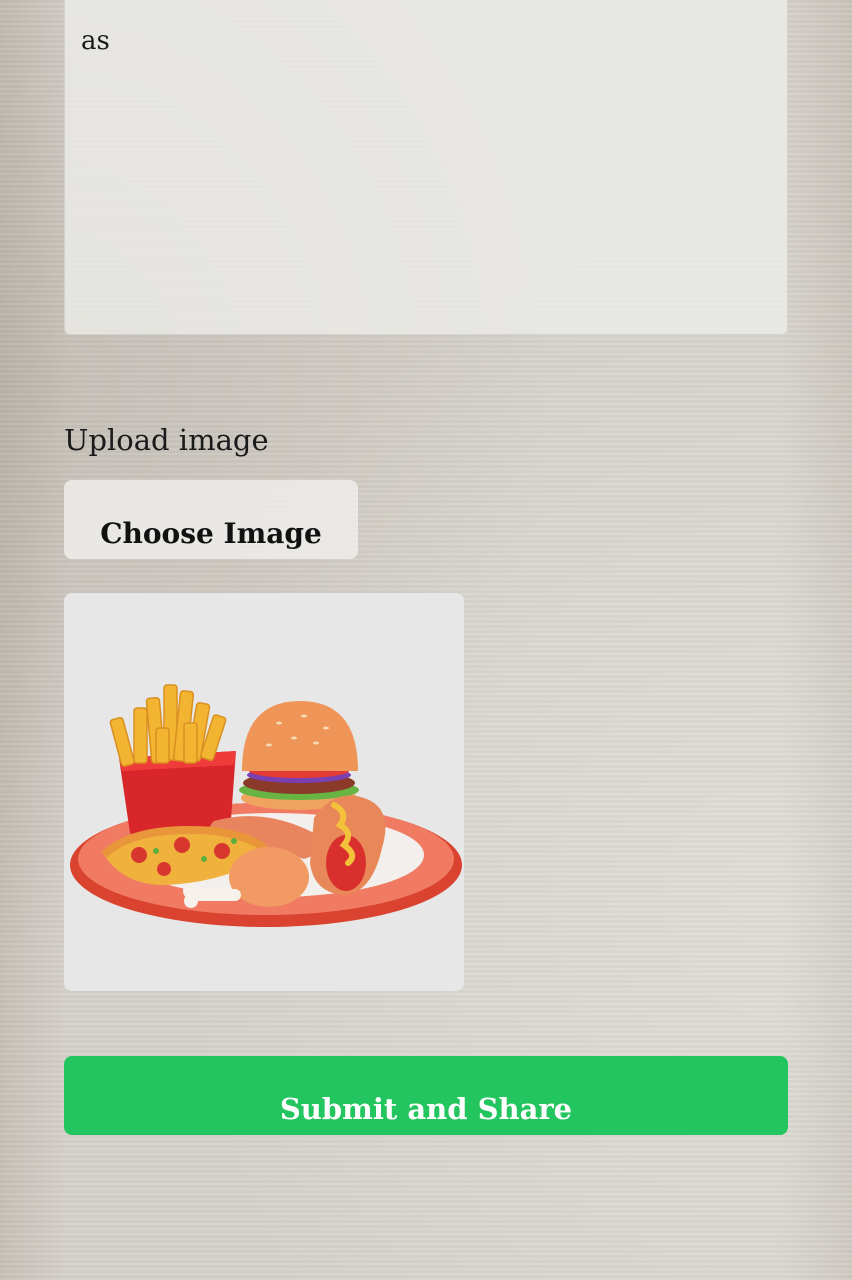 This screenshot has height=1280, width=852. Describe the element at coordinates (166, 440) in the screenshot. I see `upload-image-label: Upload image` at that location.